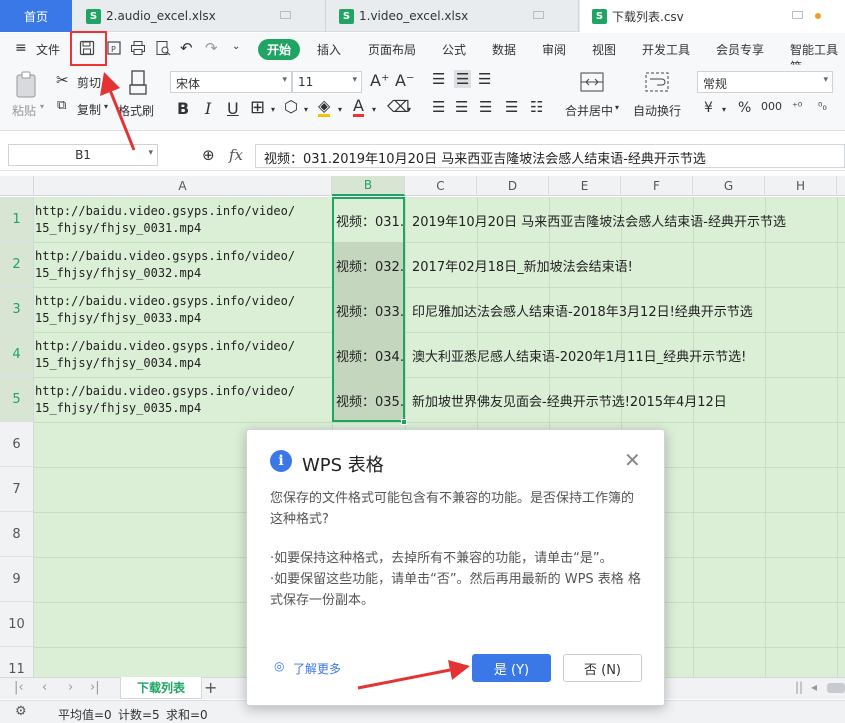 This screenshot has height=723, width=845. I want to click on sheet-tab: 下载列表, so click(161, 688).